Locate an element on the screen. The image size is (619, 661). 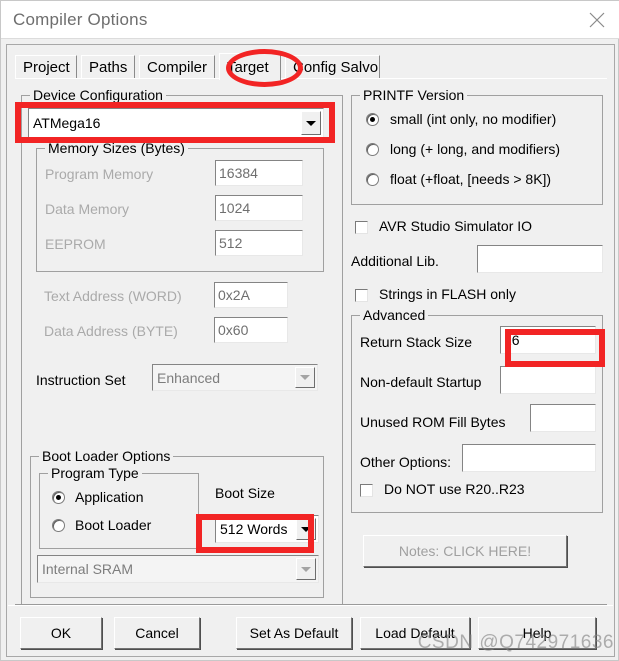
window-title: Compiler Options is located at coordinates (80, 19).